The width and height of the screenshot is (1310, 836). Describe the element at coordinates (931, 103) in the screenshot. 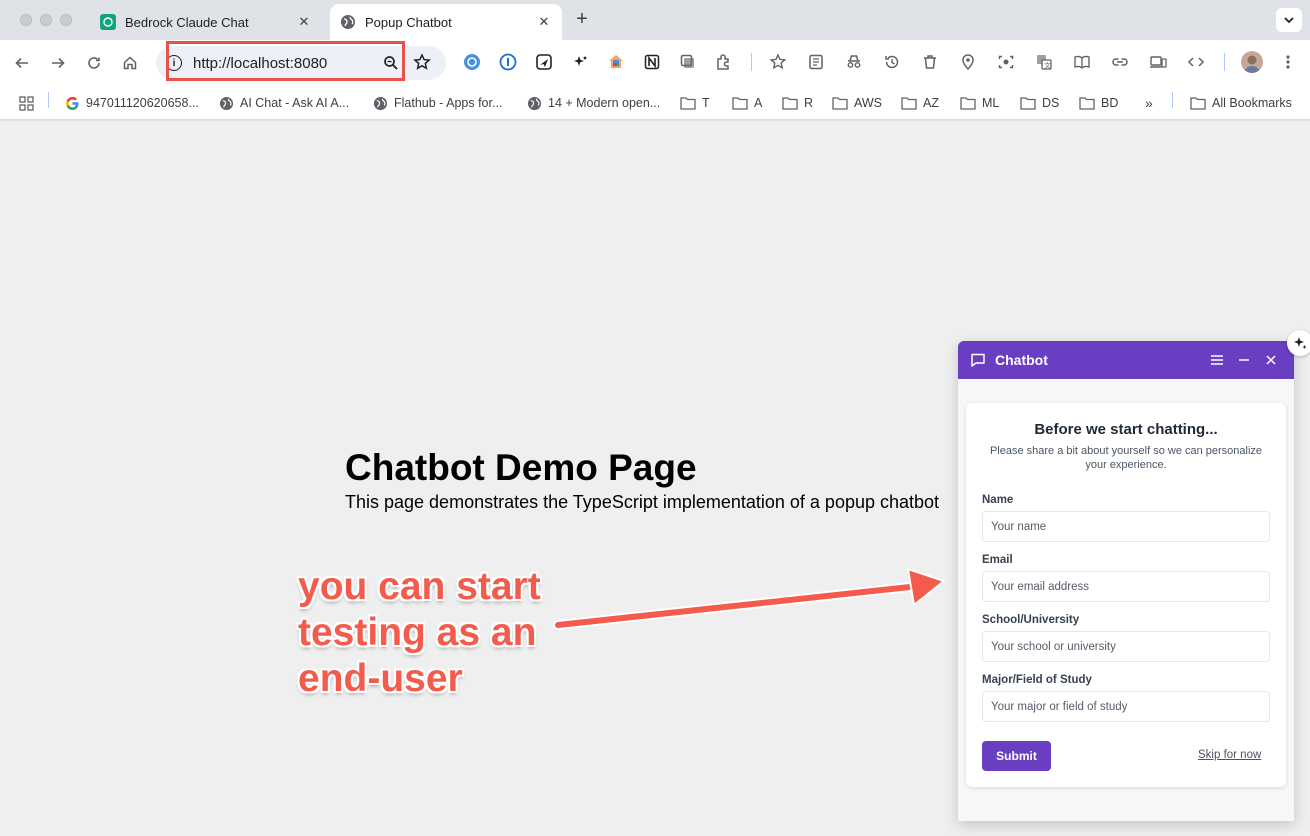

I see `bookmark-label: AZ` at that location.